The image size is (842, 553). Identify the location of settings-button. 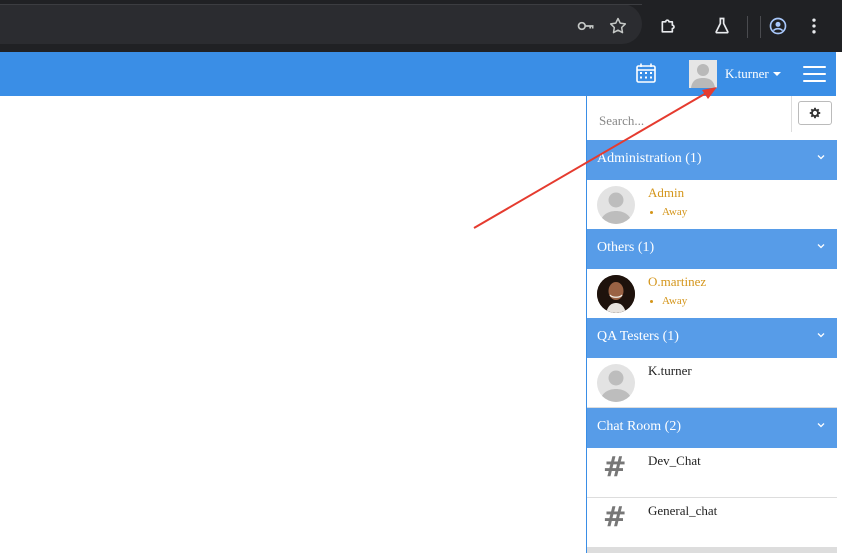
(815, 113).